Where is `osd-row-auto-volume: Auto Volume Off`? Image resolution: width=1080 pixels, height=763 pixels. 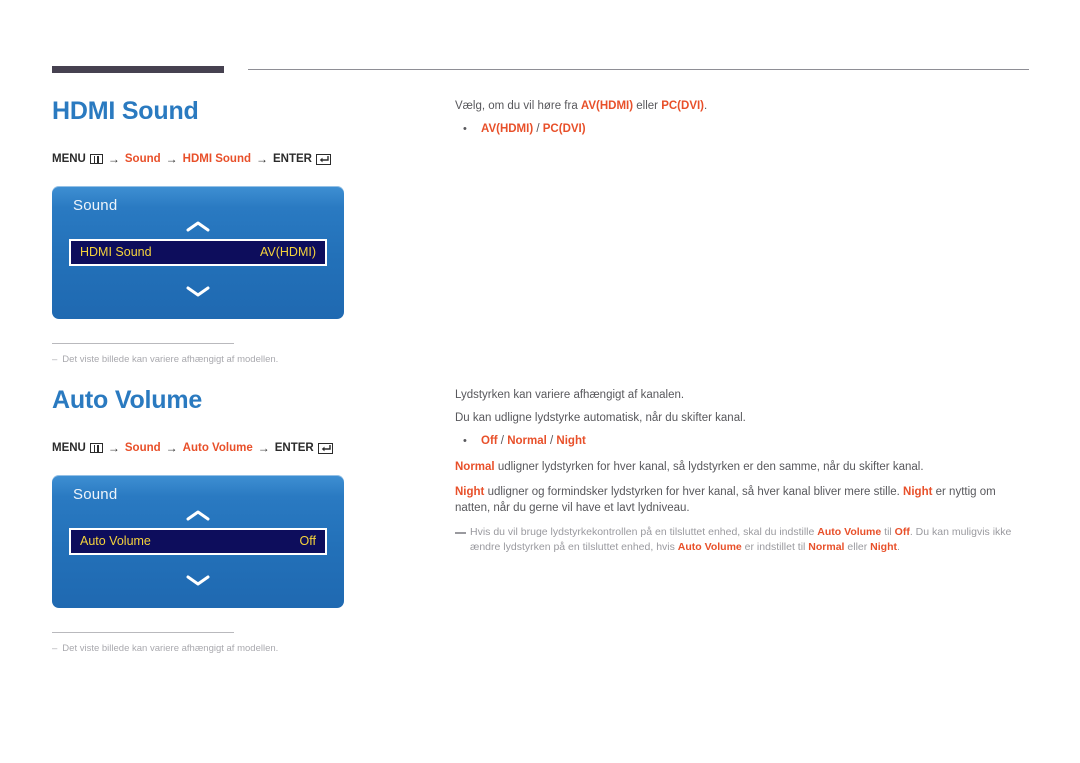
osd-row-auto-volume: Auto Volume Off is located at coordinates (198, 541).